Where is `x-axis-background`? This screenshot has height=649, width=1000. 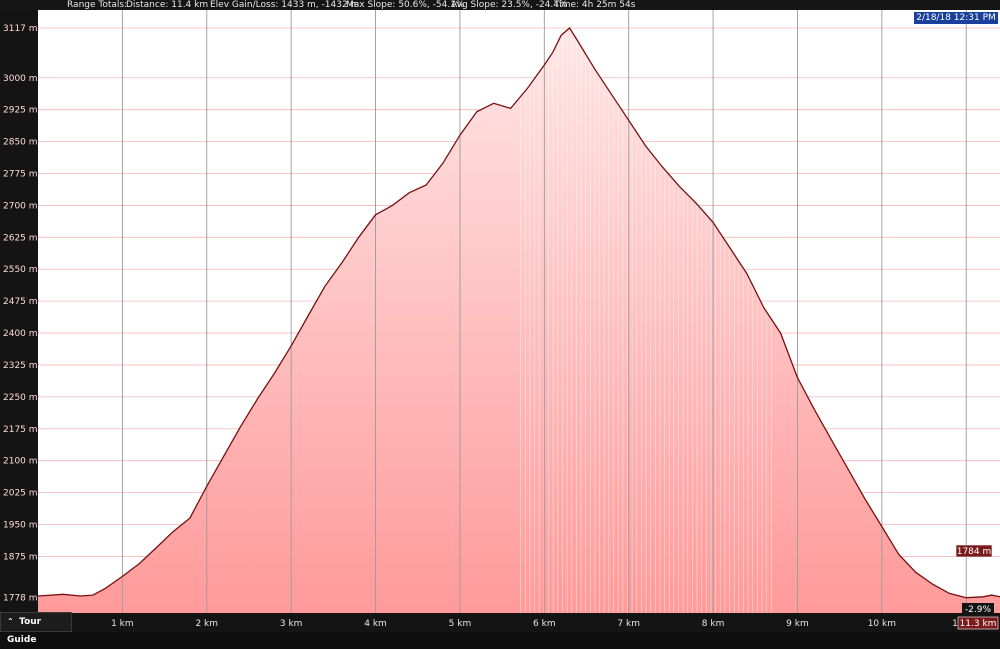
x-axis-background is located at coordinates (500, 622).